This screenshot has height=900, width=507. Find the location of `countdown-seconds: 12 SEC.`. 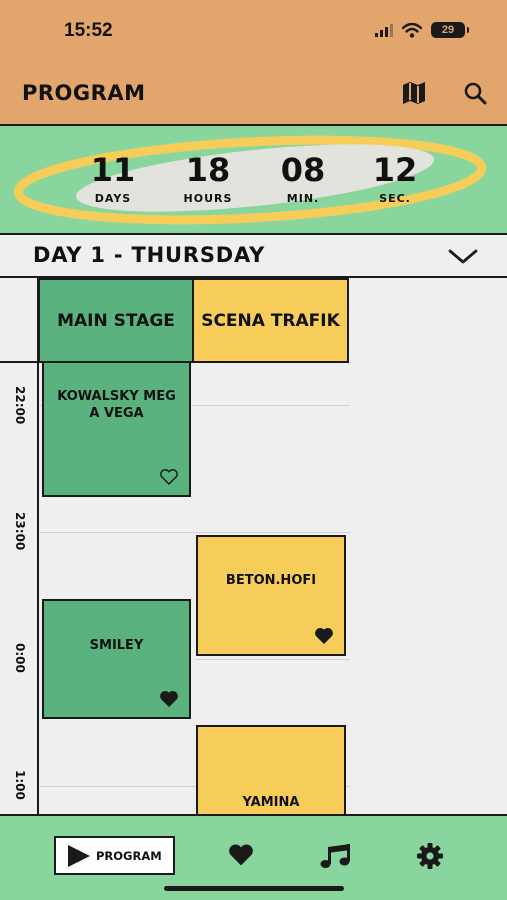

countdown-seconds: 12 SEC. is located at coordinates (395, 178).